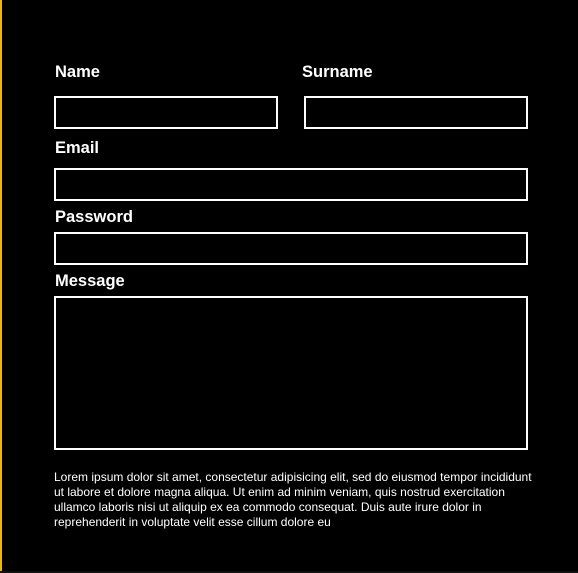  What do you see at coordinates (291, 248) in the screenshot?
I see `password-input` at bounding box center [291, 248].